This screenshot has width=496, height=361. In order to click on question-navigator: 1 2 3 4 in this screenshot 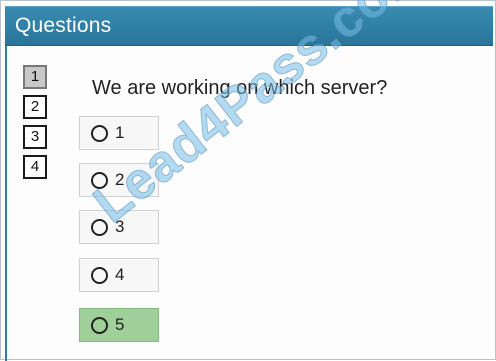, I will do `click(35, 125)`.